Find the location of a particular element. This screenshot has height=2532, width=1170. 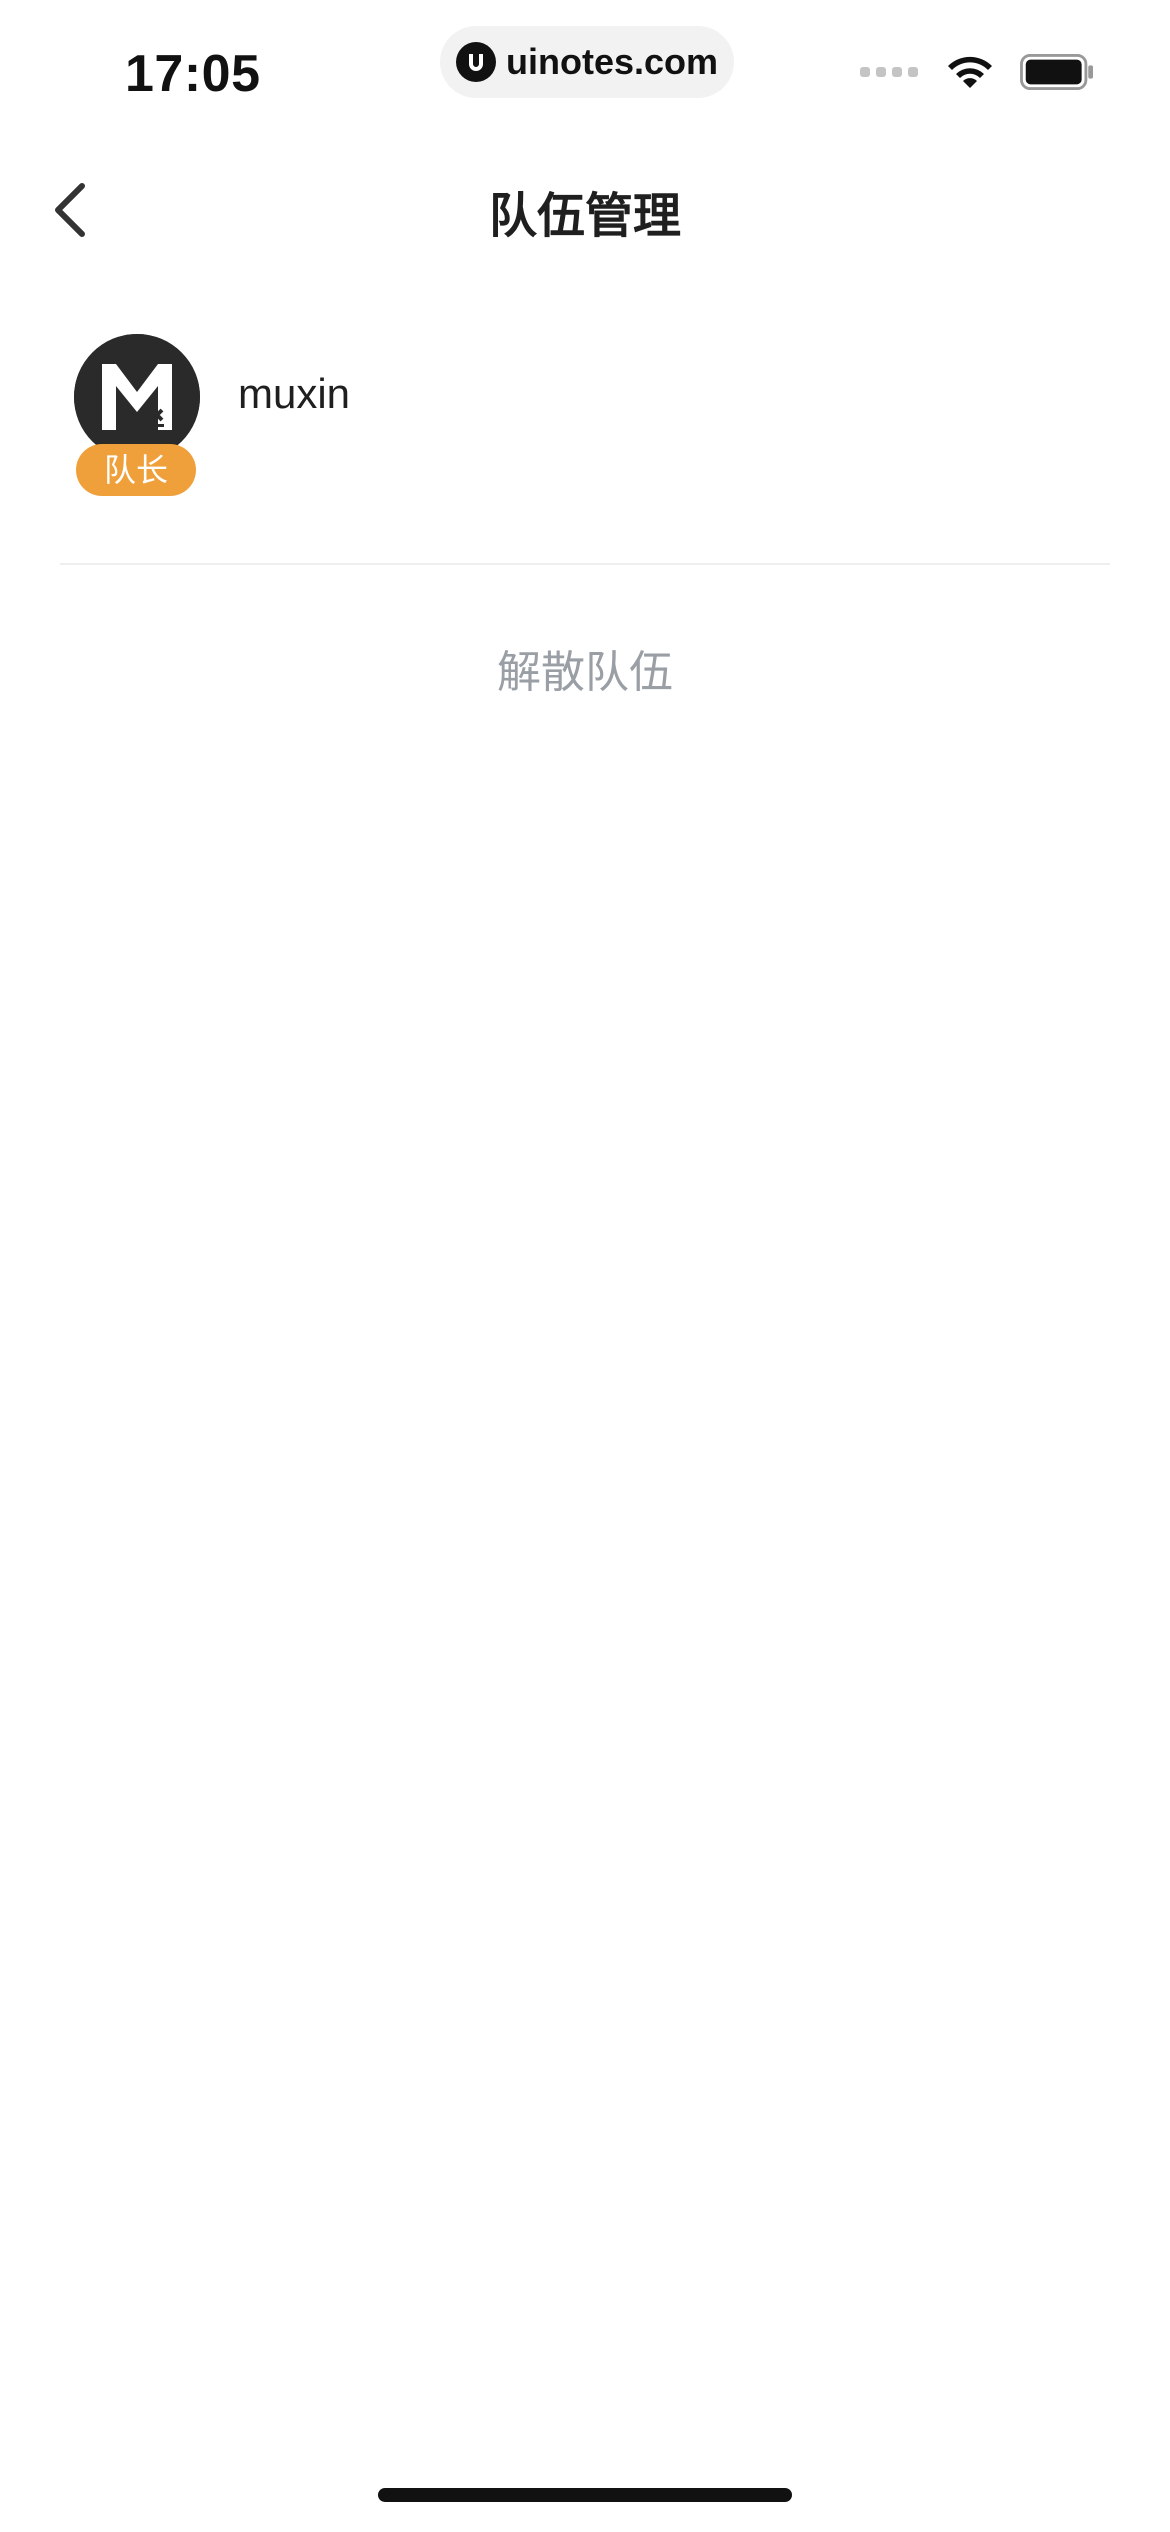

battery-icon is located at coordinates (1056, 72).